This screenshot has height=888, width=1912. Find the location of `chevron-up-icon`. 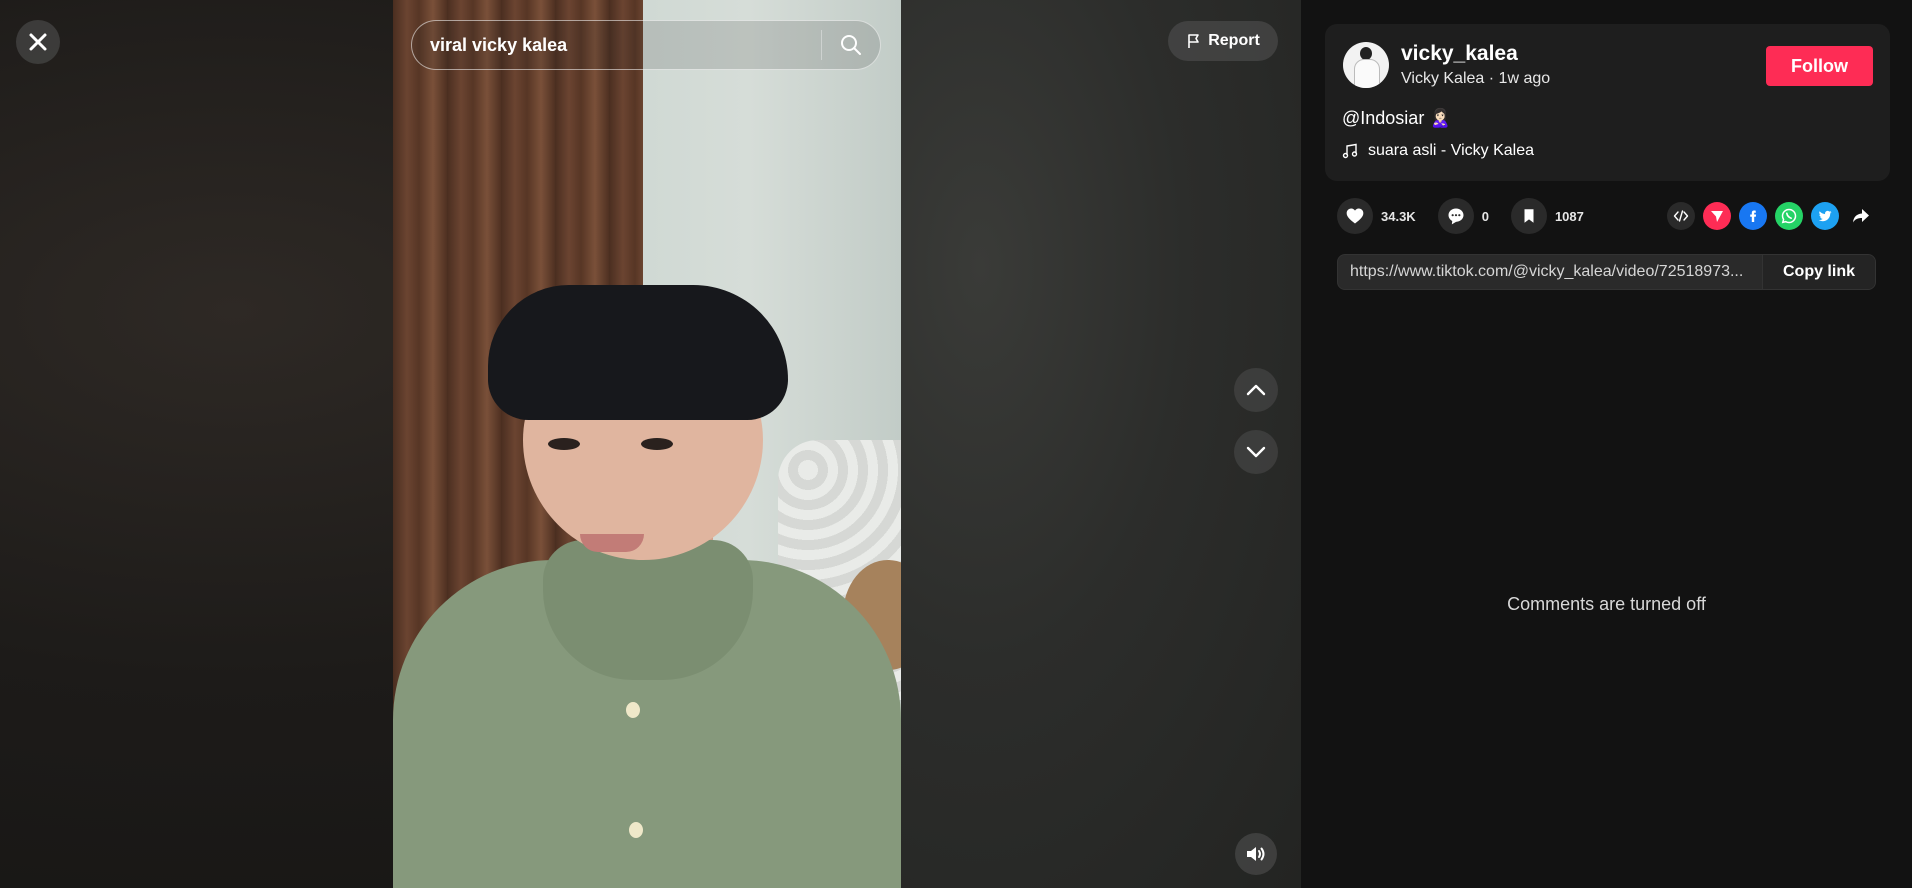

chevron-up-icon is located at coordinates (1256, 390).